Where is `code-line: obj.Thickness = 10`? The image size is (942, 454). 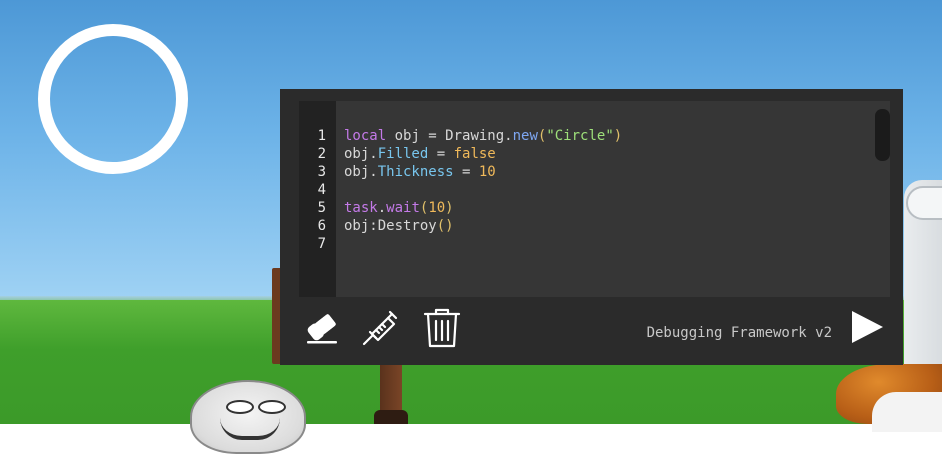 code-line: obj.Thickness = 10 is located at coordinates (420, 172).